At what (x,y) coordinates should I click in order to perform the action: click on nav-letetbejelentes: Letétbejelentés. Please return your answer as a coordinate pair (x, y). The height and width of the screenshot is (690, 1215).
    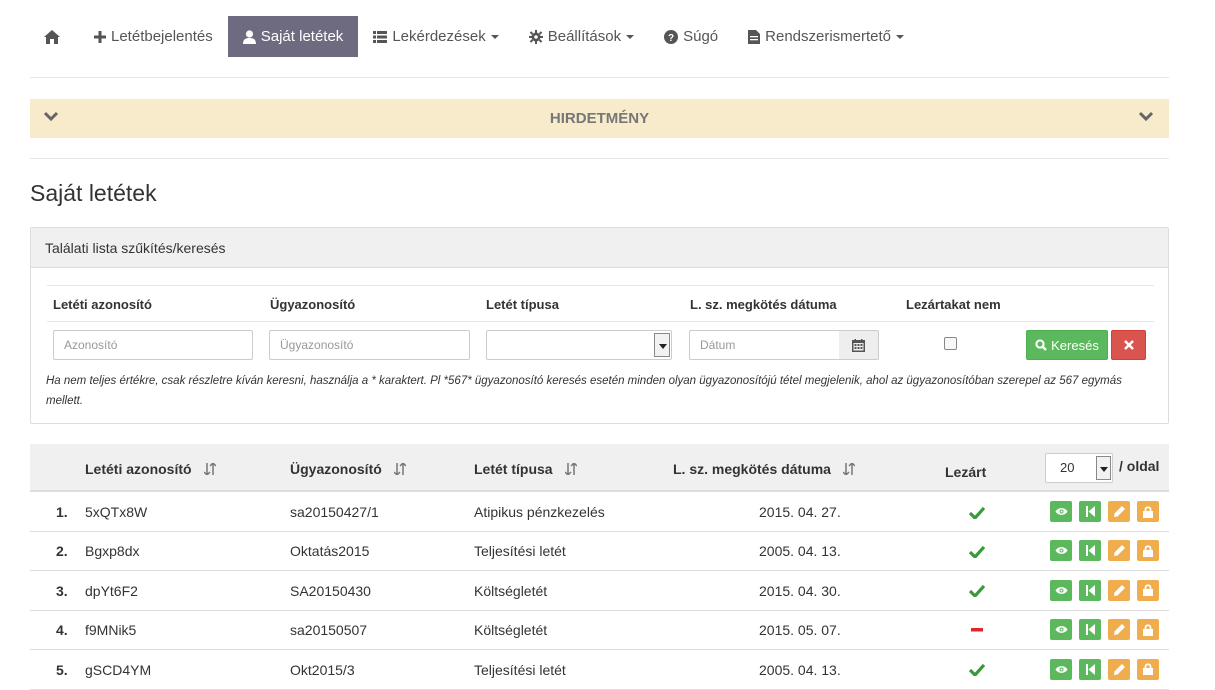
    Looking at the image, I should click on (153, 36).